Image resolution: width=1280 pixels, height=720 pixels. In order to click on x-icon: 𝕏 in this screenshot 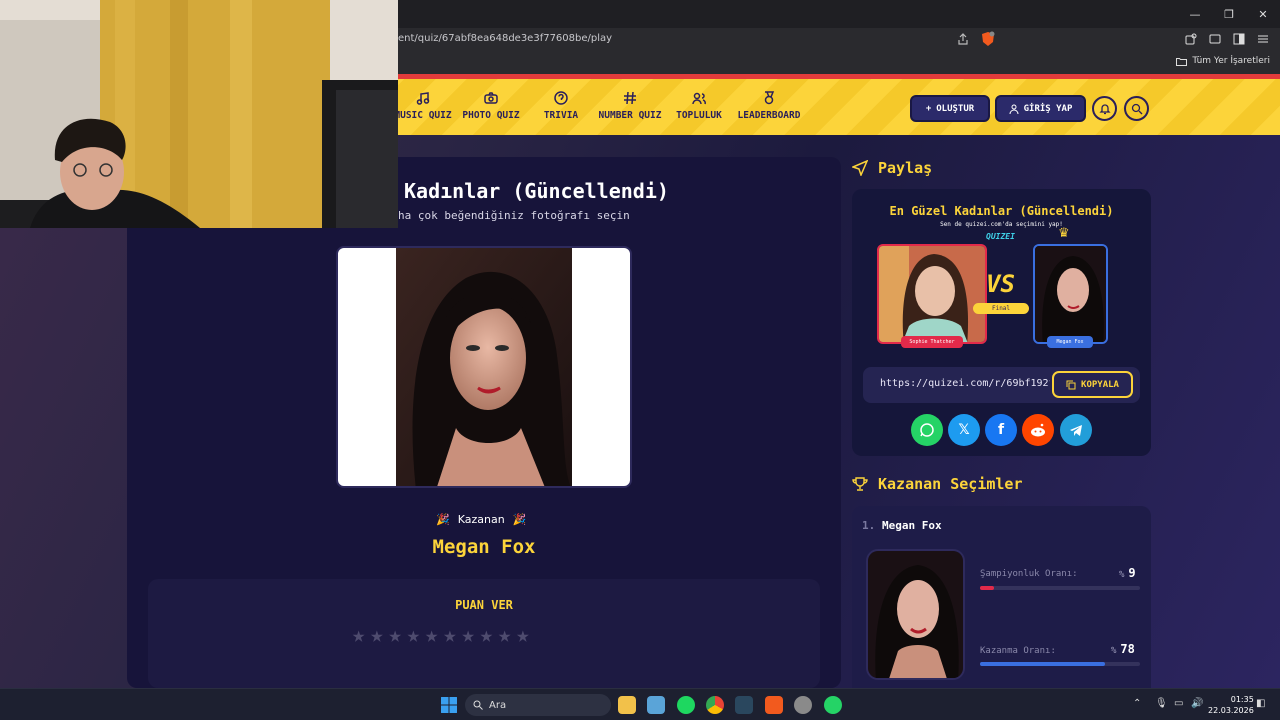, I will do `click(964, 430)`.